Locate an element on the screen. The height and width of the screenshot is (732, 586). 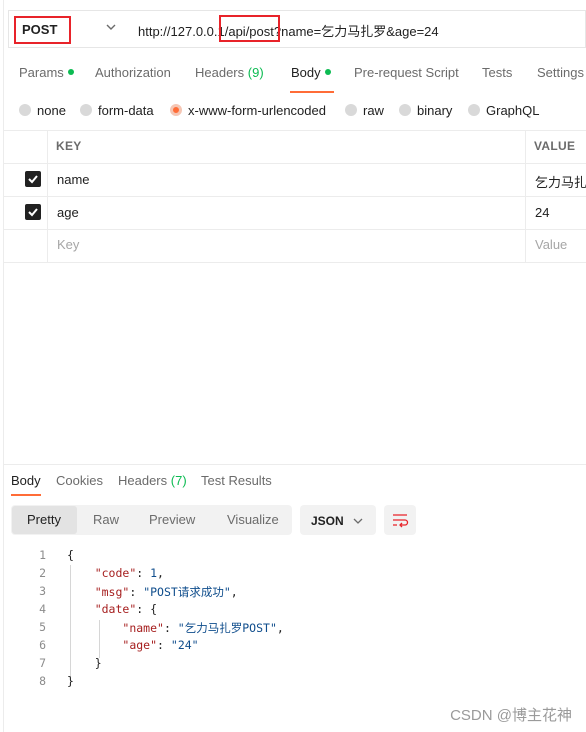
tab-pre-request-label: Pre-request Script is located at coordinates (406, 72).